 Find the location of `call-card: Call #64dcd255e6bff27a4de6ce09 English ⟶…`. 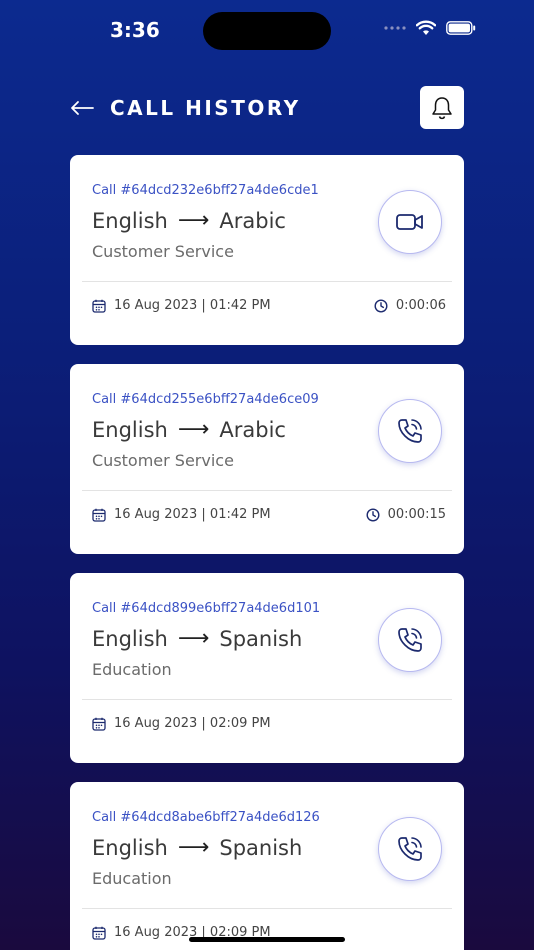

call-card: Call #64dcd255e6bff27a4de6ce09 English ⟶… is located at coordinates (267, 459).